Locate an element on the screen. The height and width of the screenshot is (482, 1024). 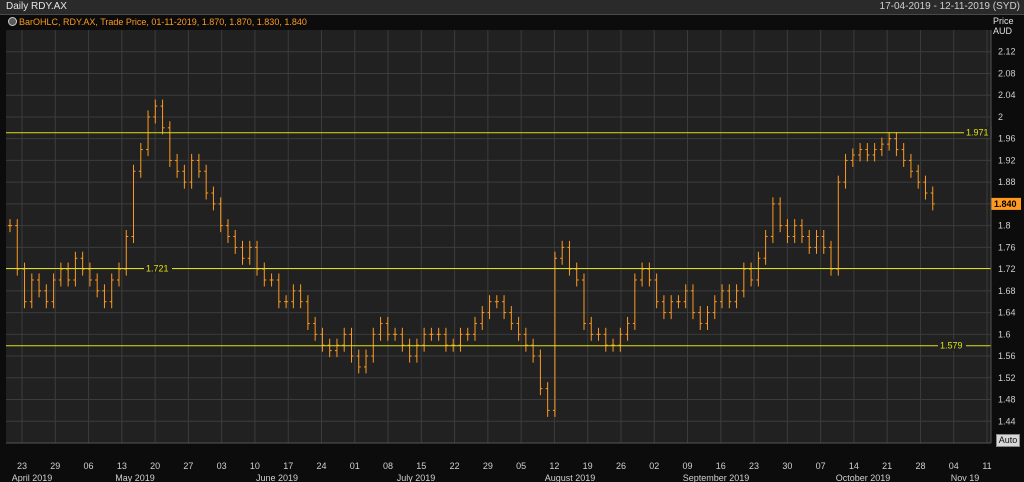
y-tick-label: 1.44 is located at coordinates (1007, 421).